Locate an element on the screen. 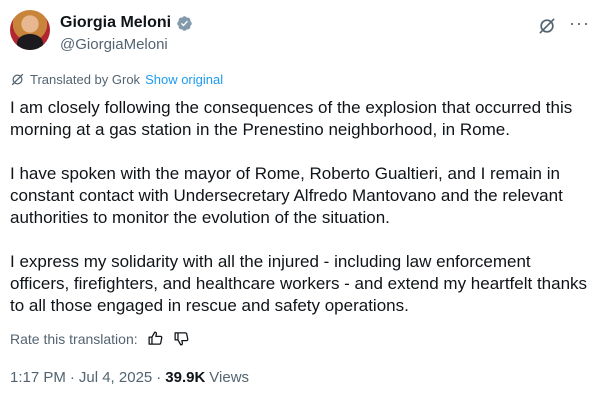 This screenshot has height=404, width=600. rate-translation-label: Rate this translation: is located at coordinates (74, 338).